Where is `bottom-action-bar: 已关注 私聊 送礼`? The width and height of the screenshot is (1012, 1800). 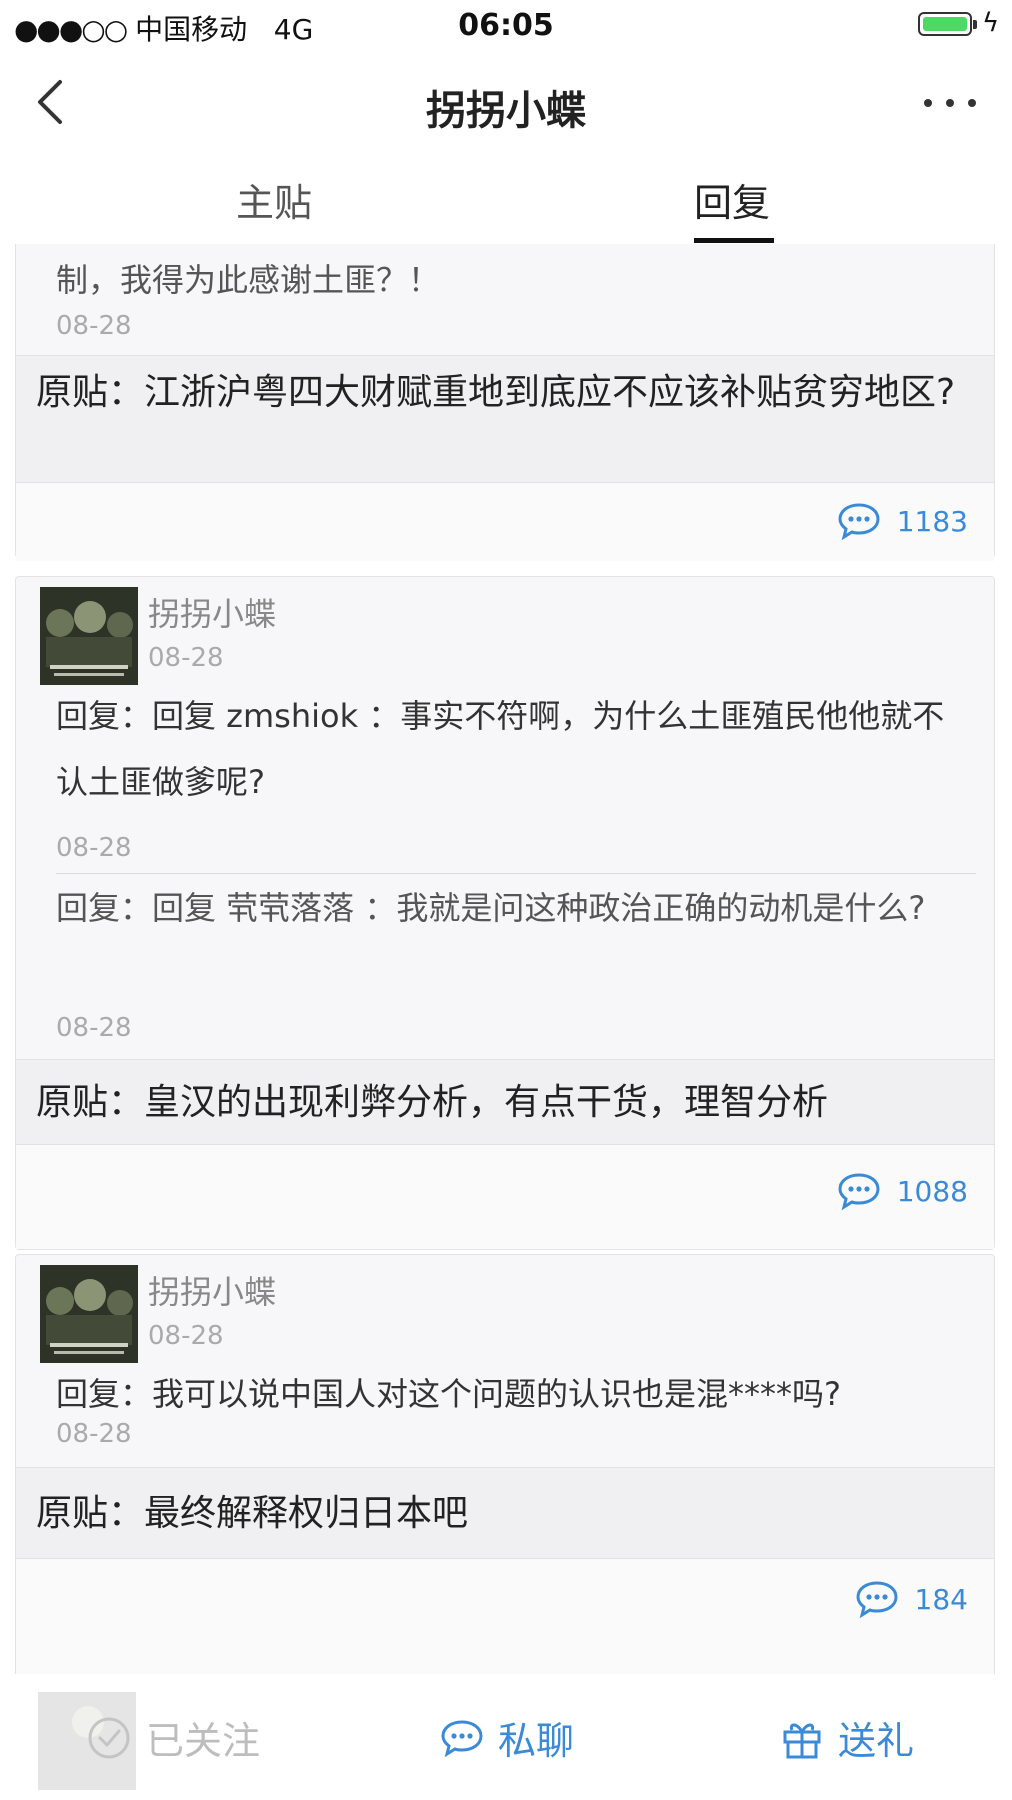 bottom-action-bar: 已关注 私聊 送礼 is located at coordinates (506, 1737).